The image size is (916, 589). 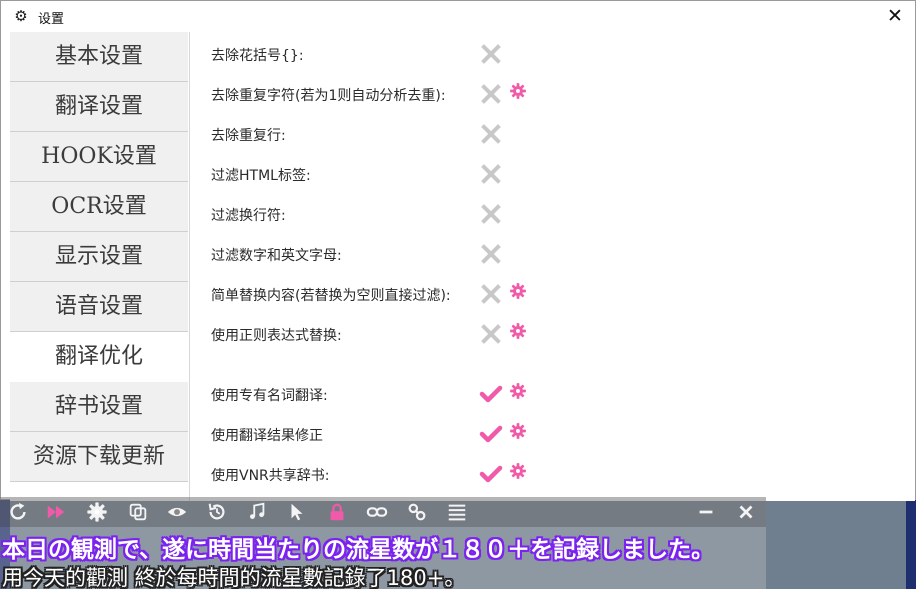 What do you see at coordinates (248, 216) in the screenshot?
I see `option-label: 过滤换行符:` at bounding box center [248, 216].